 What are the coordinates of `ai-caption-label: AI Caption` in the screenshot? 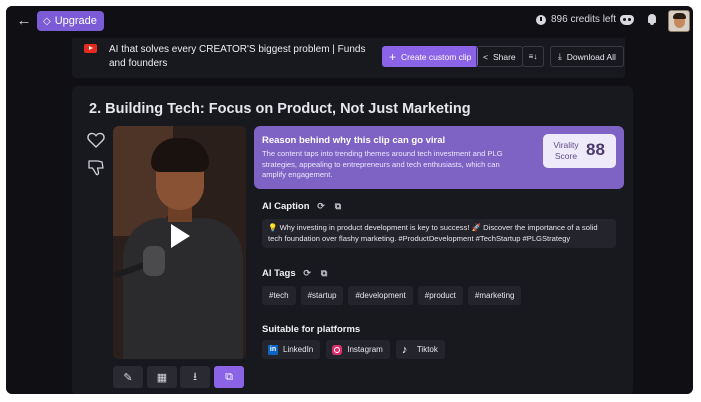 It's located at (286, 206).